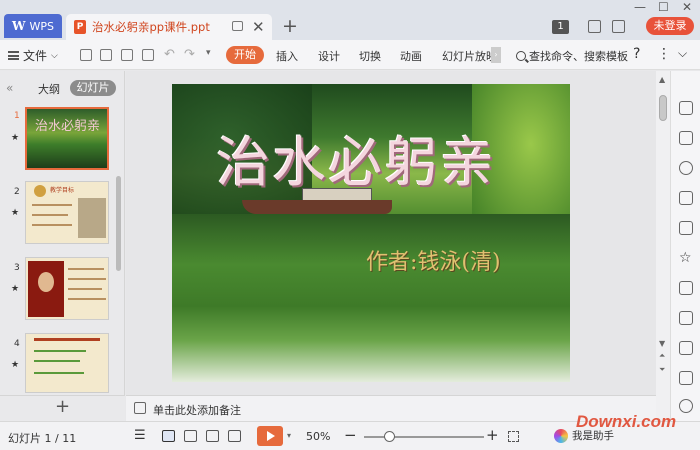 This screenshot has height=450, width=700. Describe the element at coordinates (560, 27) in the screenshot. I see `page-badge: 1` at that location.